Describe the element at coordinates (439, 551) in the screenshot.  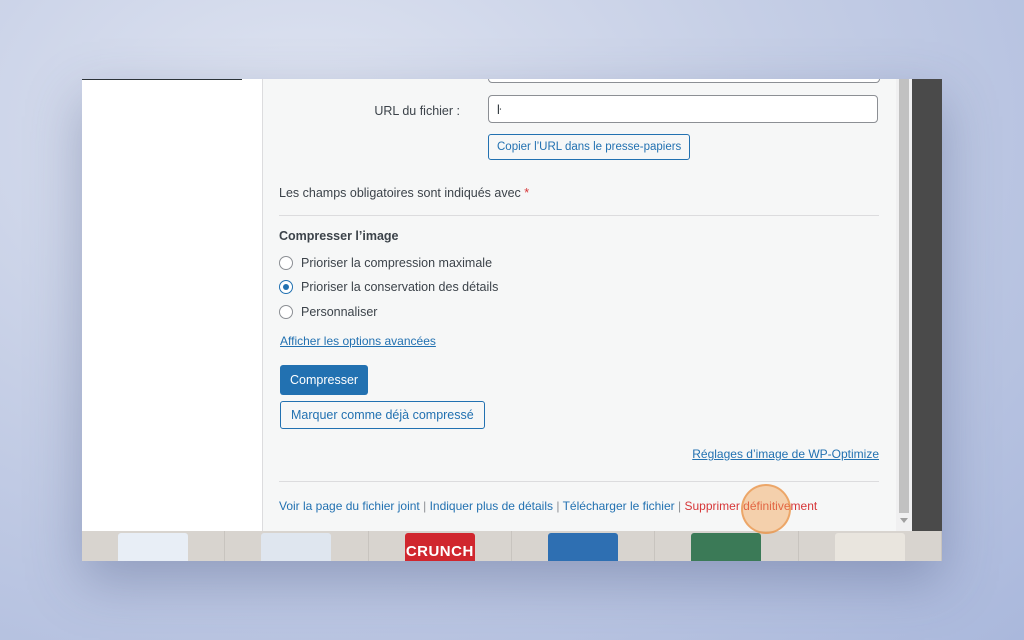
I see `product-label: CRUNCH` at that location.